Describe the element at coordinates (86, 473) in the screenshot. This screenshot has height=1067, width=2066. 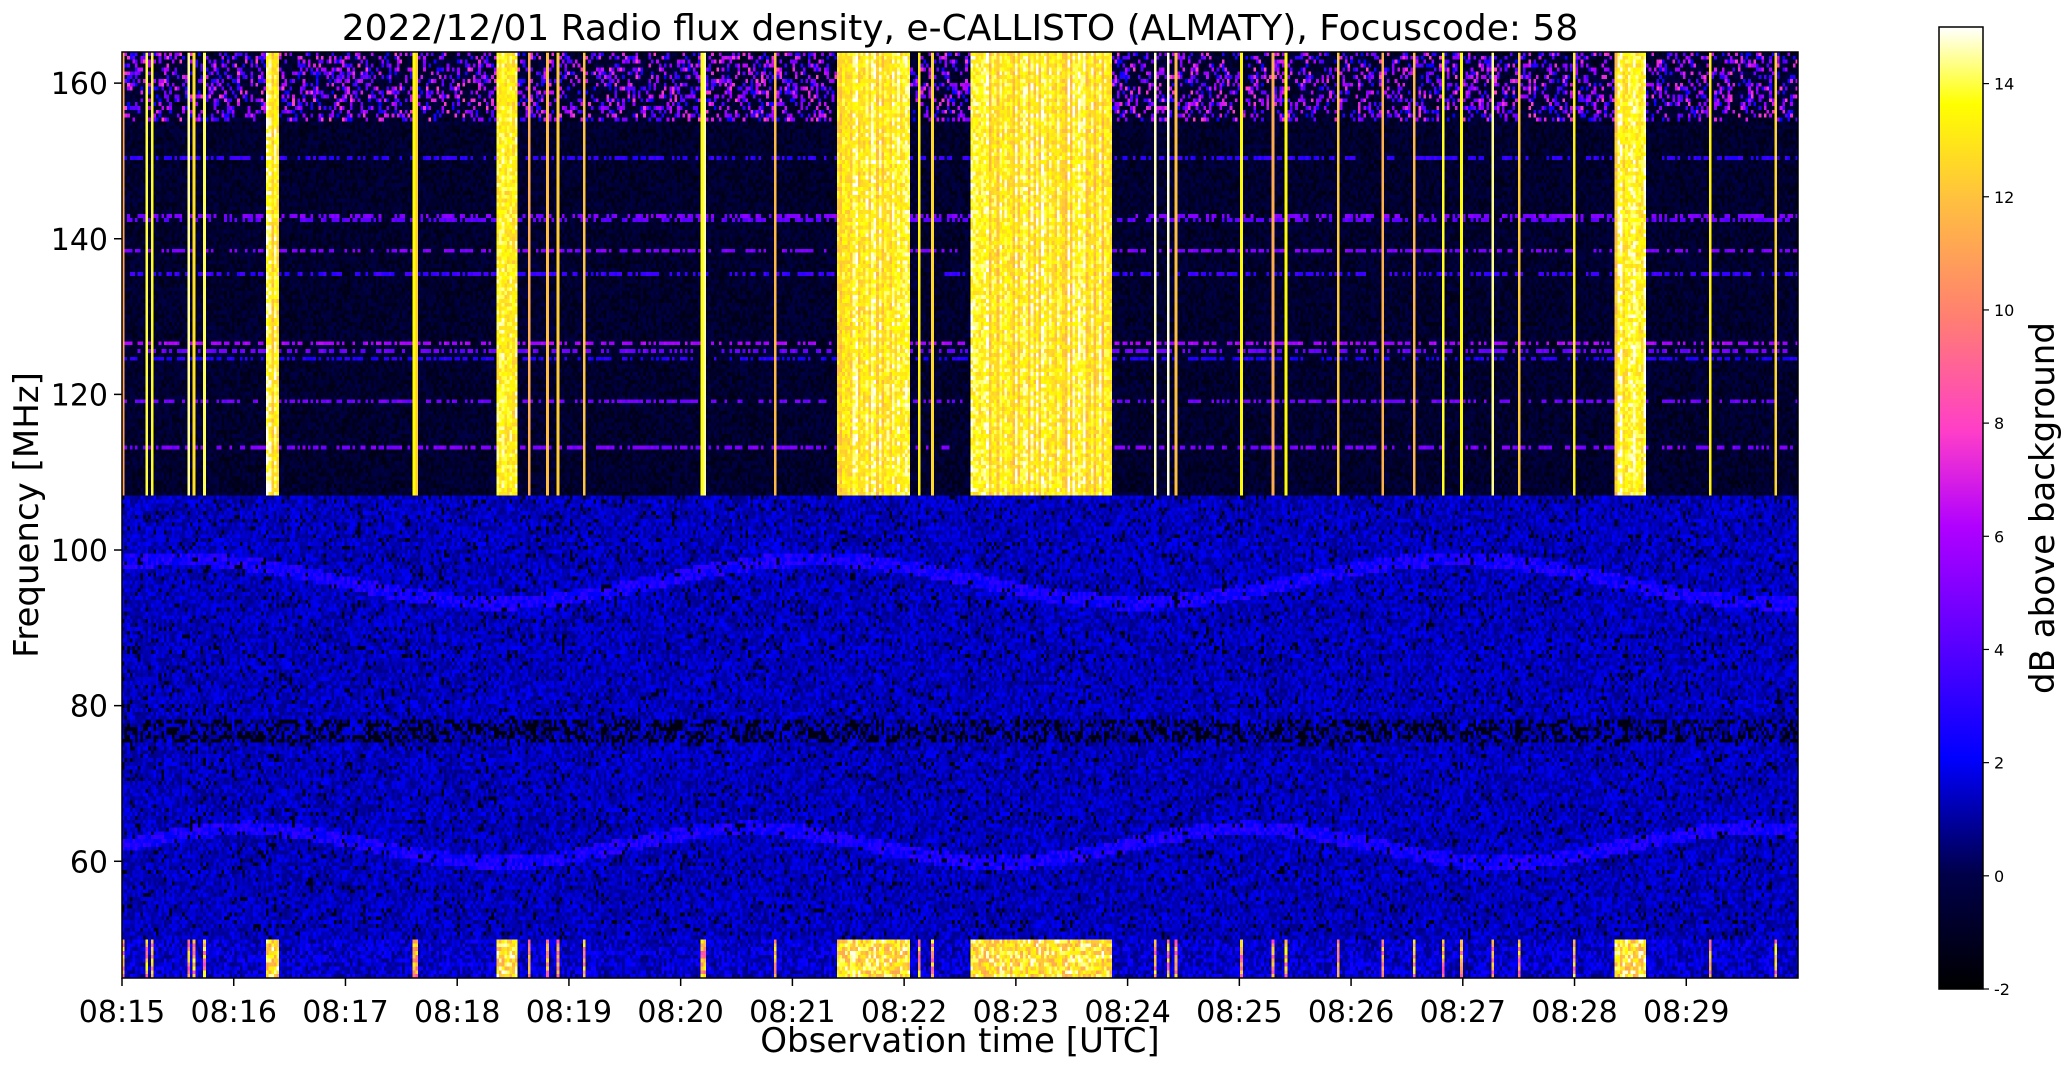
I see `y-axis-ticks: 60 80 100 120 140 160` at that location.